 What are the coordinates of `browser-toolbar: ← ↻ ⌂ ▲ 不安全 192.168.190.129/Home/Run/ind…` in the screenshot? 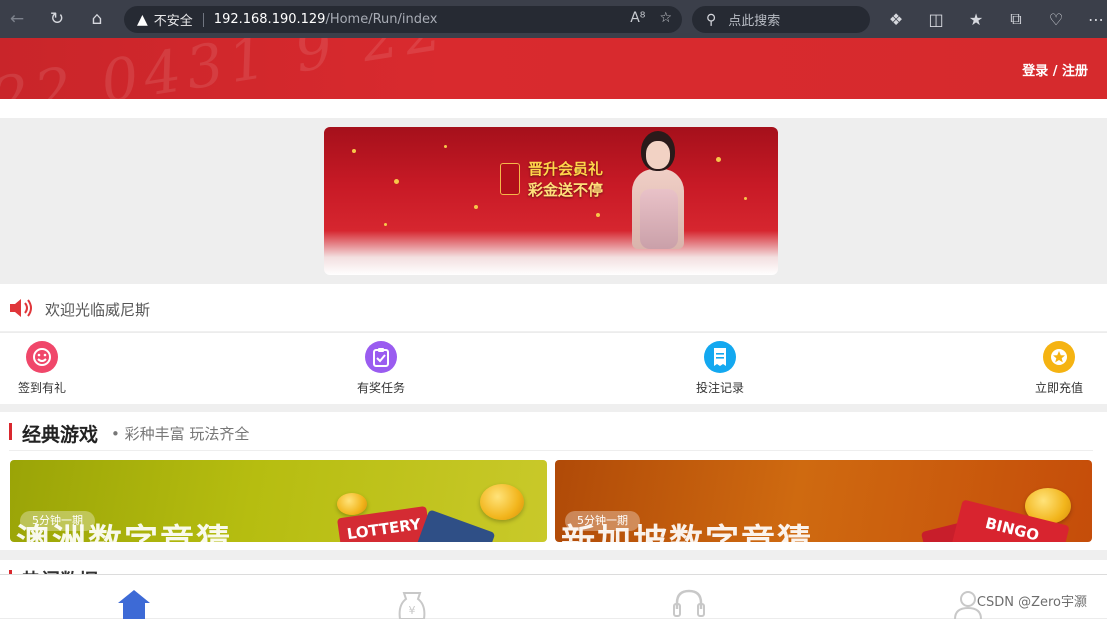 It's located at (553, 19).